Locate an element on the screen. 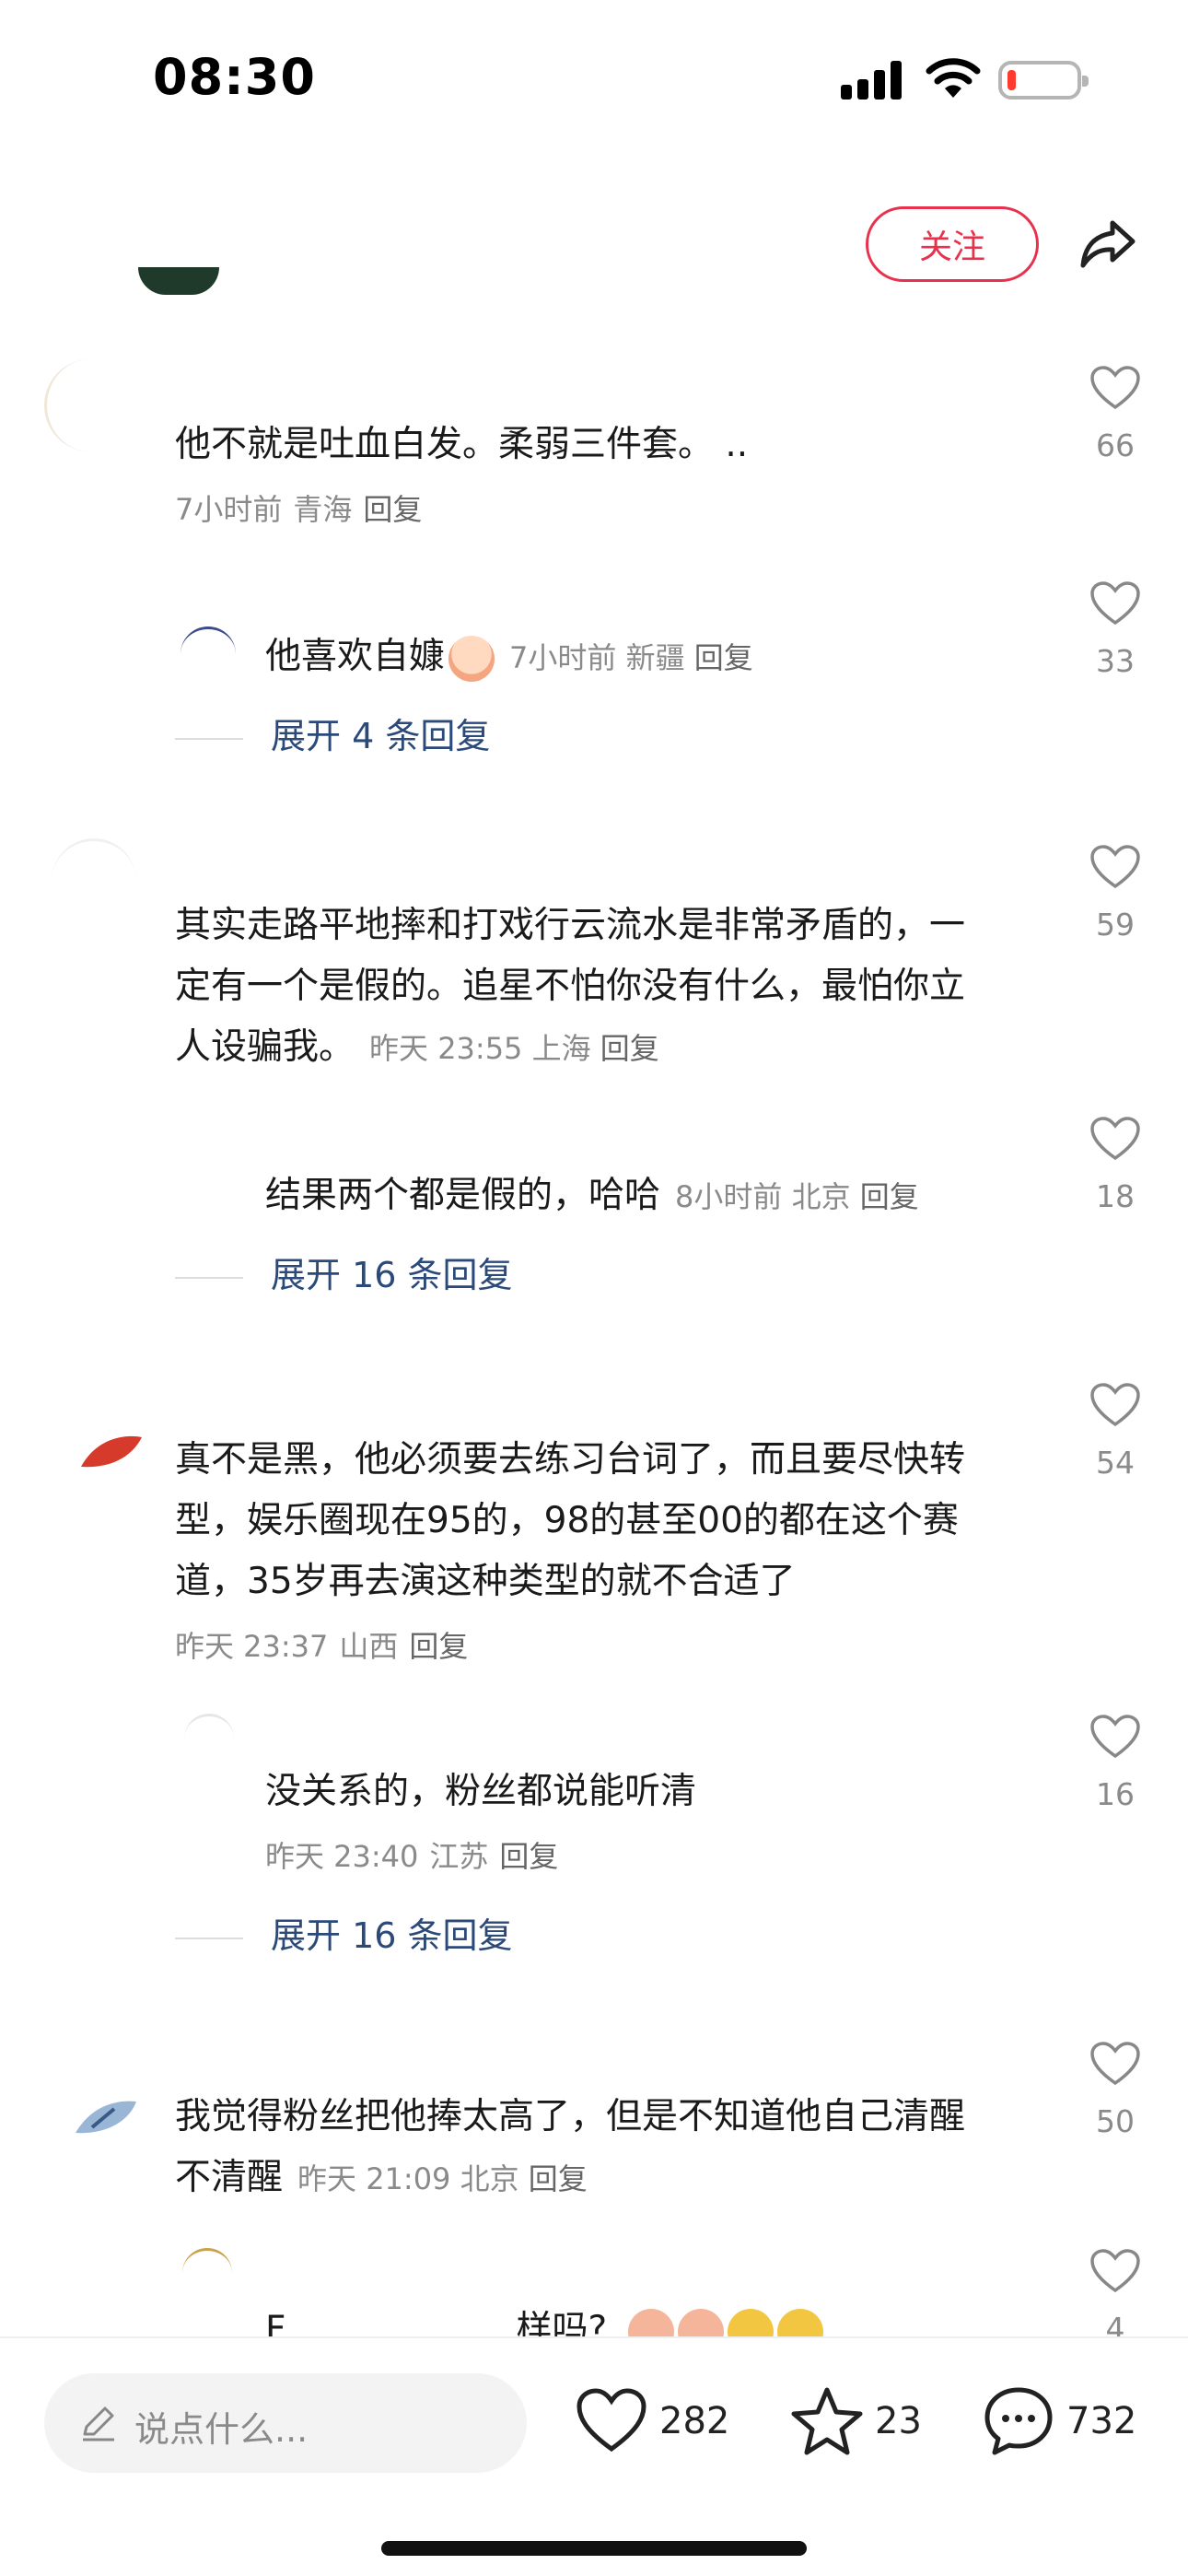 This screenshot has width=1188, height=2576. comment-meta: 昨天 23:40 江苏 回复 is located at coordinates (417, 1854).